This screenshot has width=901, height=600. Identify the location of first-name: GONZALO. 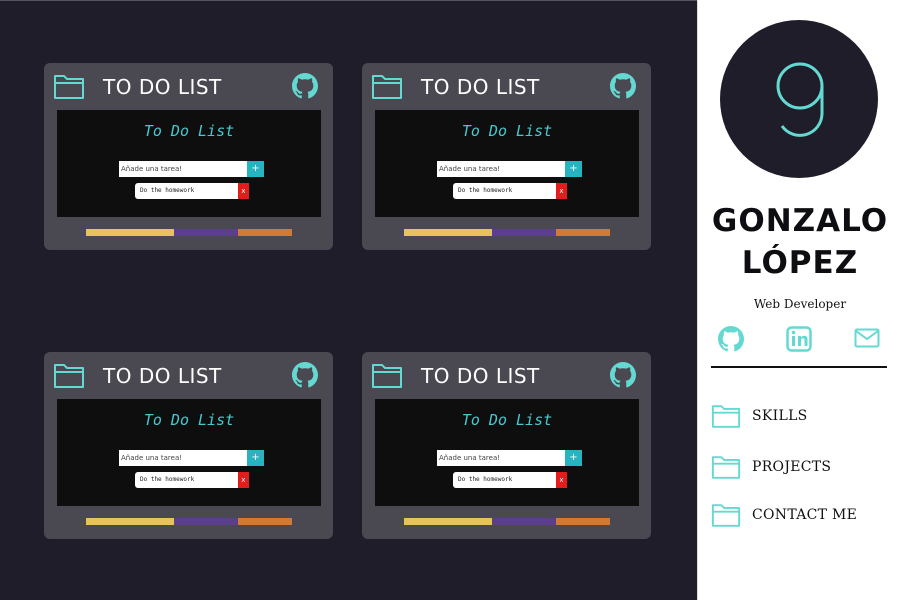
(800, 221).